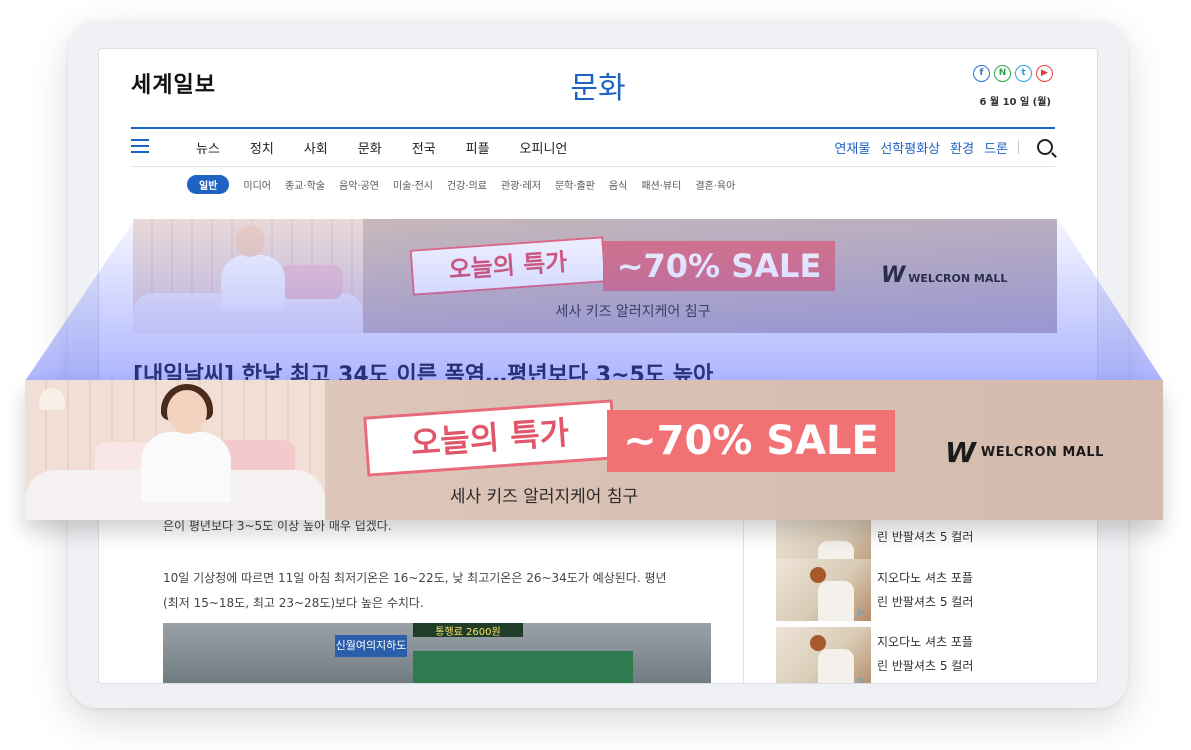 The width and height of the screenshot is (1191, 750). I want to click on secondary-nav: 연재물 선학평화상 환경 드론, so click(926, 147).